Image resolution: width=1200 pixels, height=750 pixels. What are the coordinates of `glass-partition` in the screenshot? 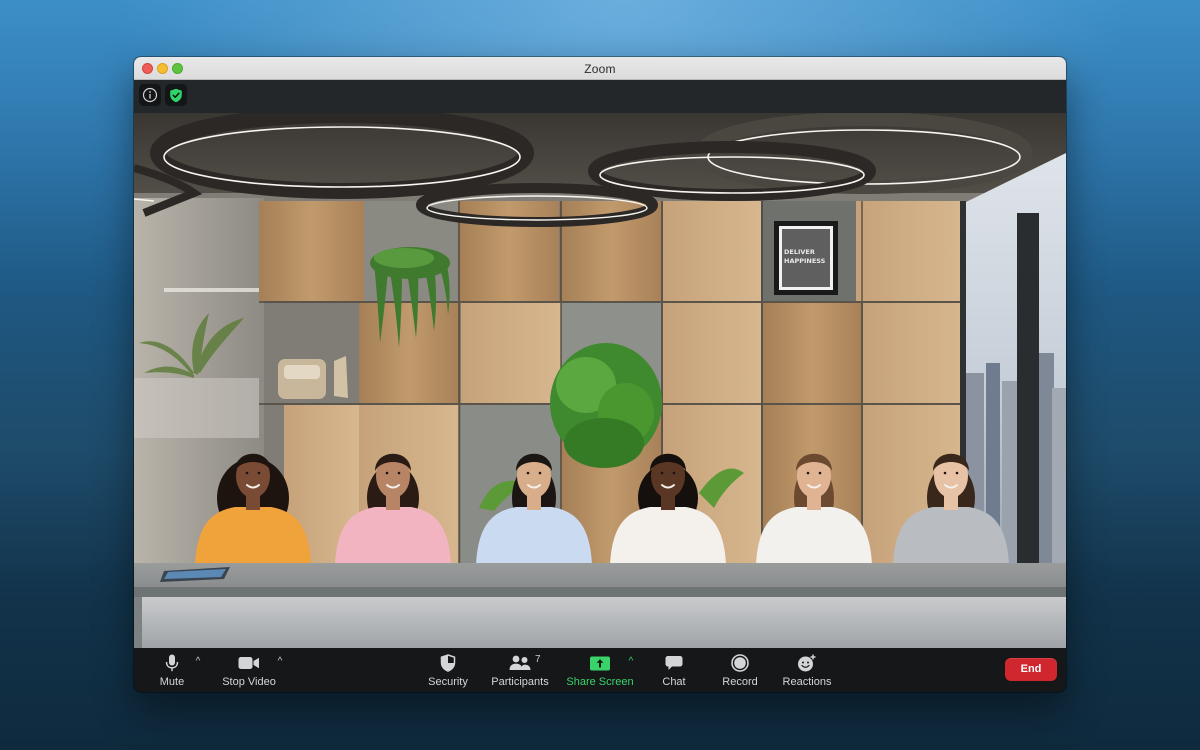 It's located at (196, 408).